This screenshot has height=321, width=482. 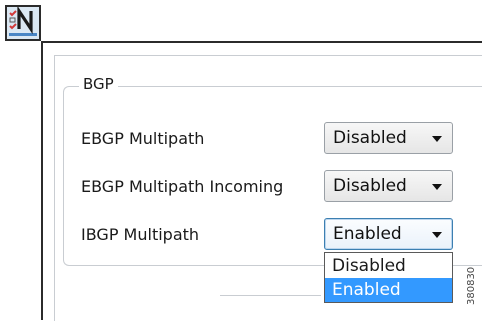 I want to click on ebgp-multipath-select: Disabled, so click(x=388, y=138).